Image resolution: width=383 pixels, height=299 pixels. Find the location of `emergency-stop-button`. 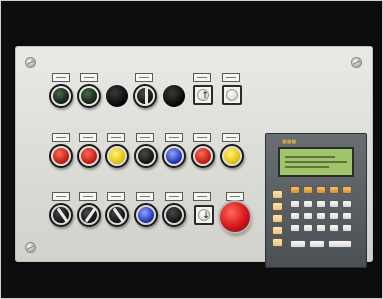

emergency-stop-button is located at coordinates (235, 217).